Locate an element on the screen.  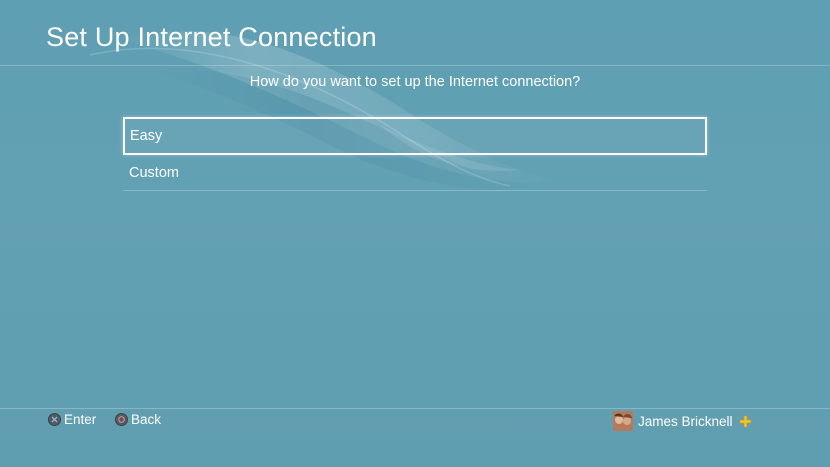
user-name: James Bricknell is located at coordinates (685, 421).